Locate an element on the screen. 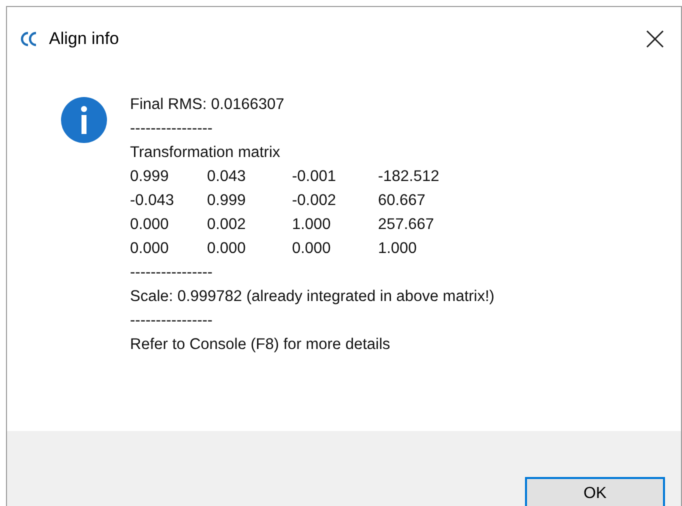 This screenshot has height=506, width=682. message-line: Scale: 0.999782 (already integrated in above matrix!) is located at coordinates (312, 297).